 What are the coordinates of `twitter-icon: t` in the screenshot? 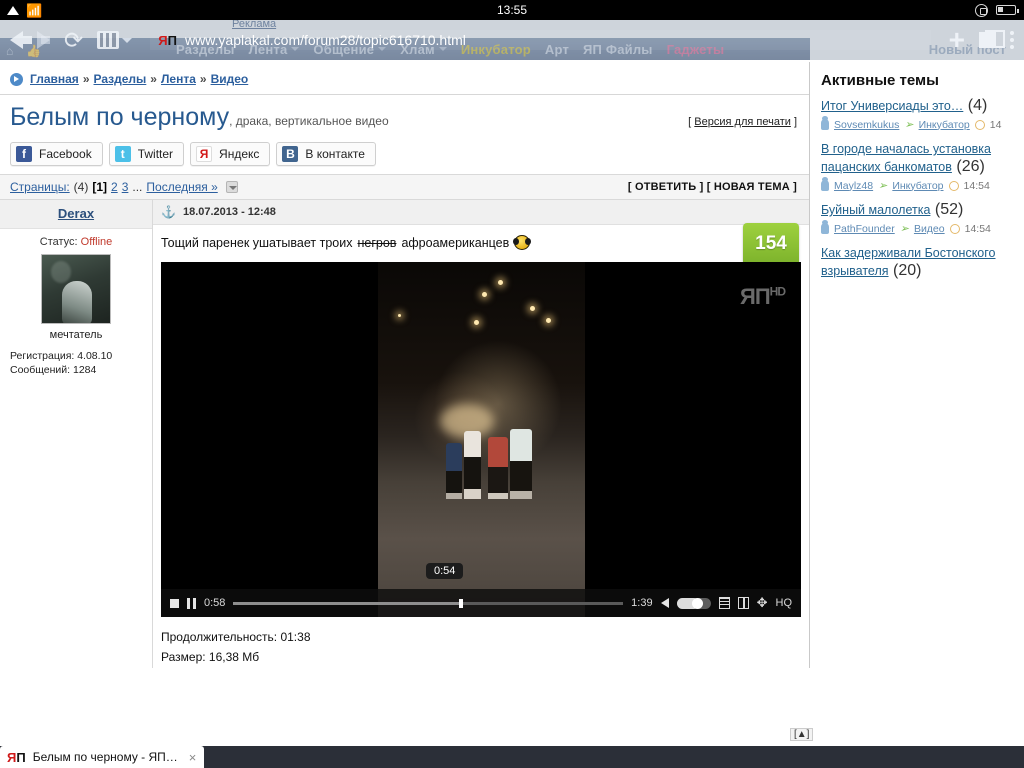 It's located at (122, 154).